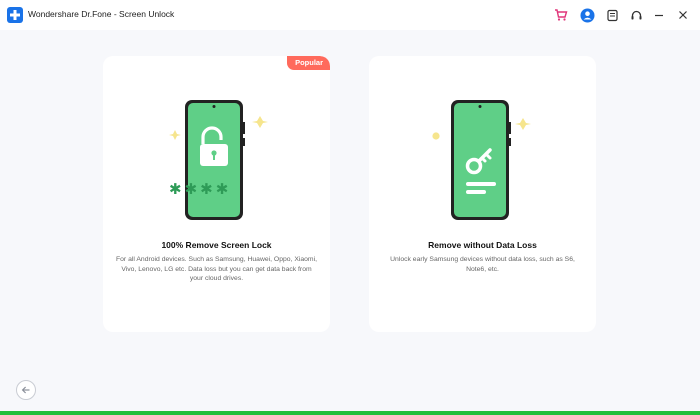  What do you see at coordinates (101, 14) in the screenshot?
I see `window-title: Wondershare Dr.Fone - Screen Unlock` at bounding box center [101, 14].